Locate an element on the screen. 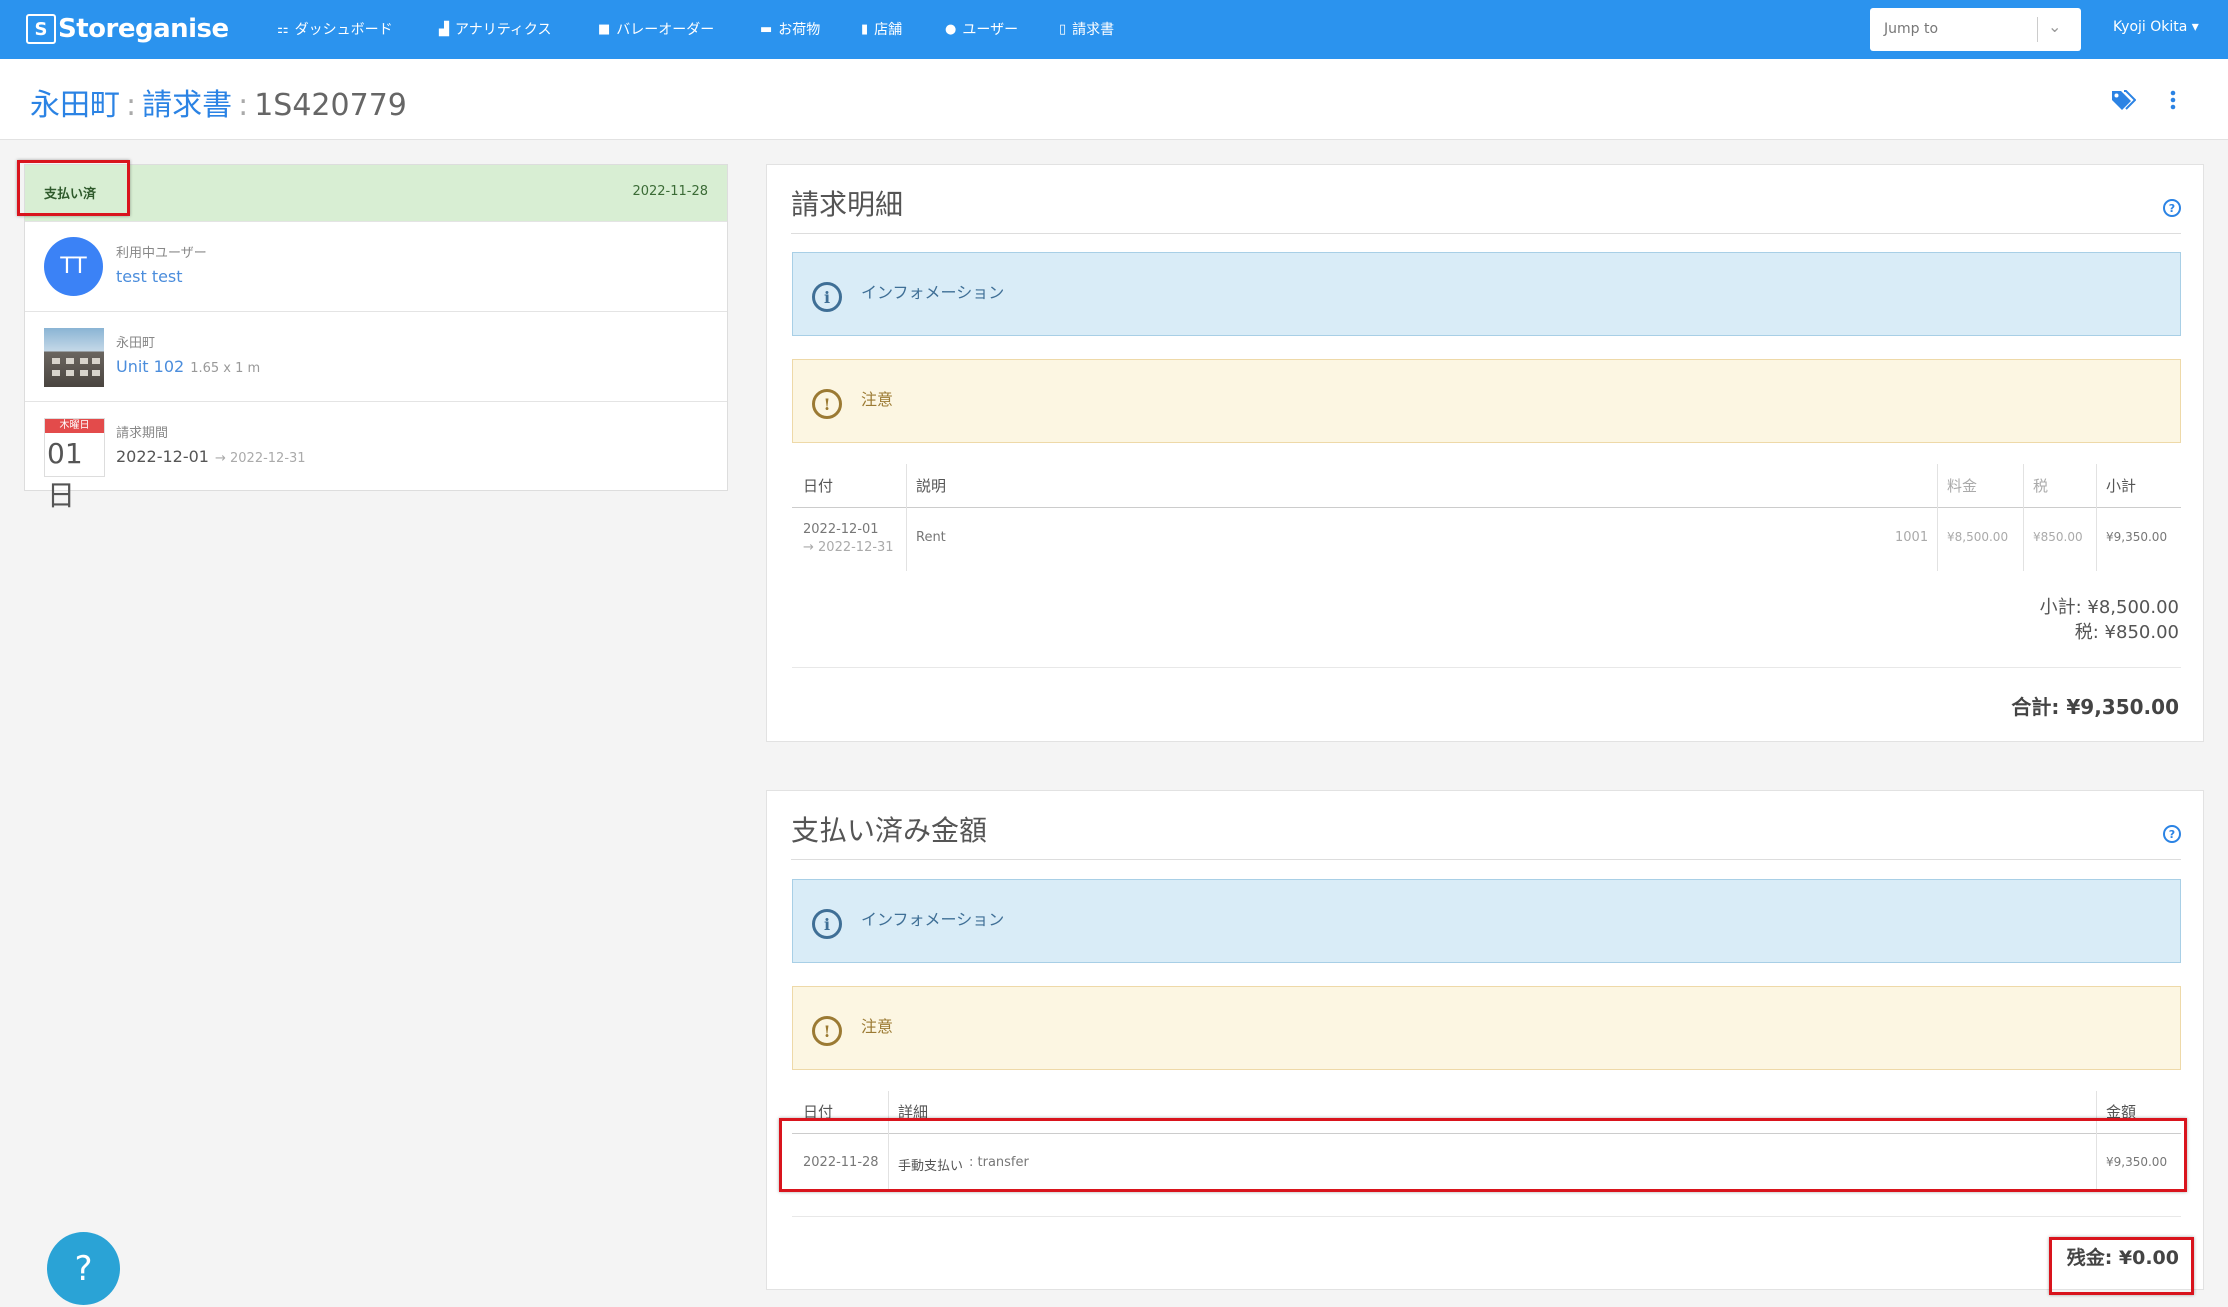 Image resolution: width=2228 pixels, height=1307 pixels. nav-items: ▬ お荷物 is located at coordinates (790, 29).